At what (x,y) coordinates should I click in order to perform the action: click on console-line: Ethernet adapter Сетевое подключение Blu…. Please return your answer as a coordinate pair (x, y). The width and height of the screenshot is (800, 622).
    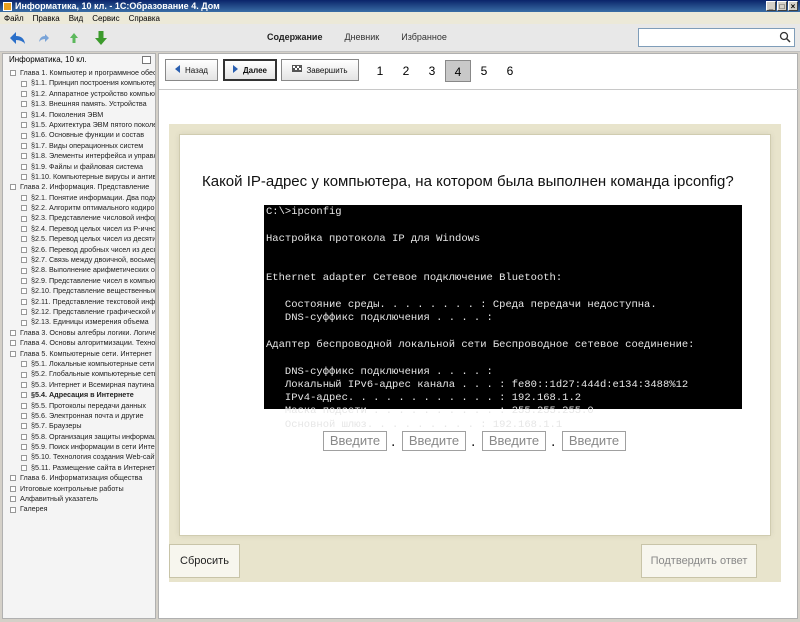
    Looking at the image, I should click on (414, 278).